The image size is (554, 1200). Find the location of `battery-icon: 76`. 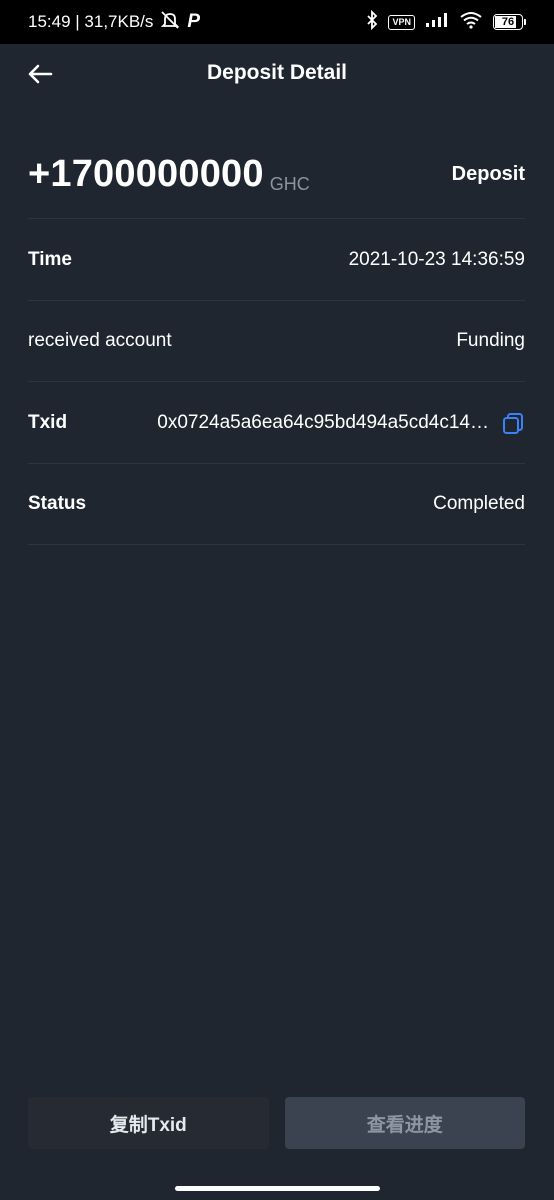

battery-icon: 76 is located at coordinates (509, 22).